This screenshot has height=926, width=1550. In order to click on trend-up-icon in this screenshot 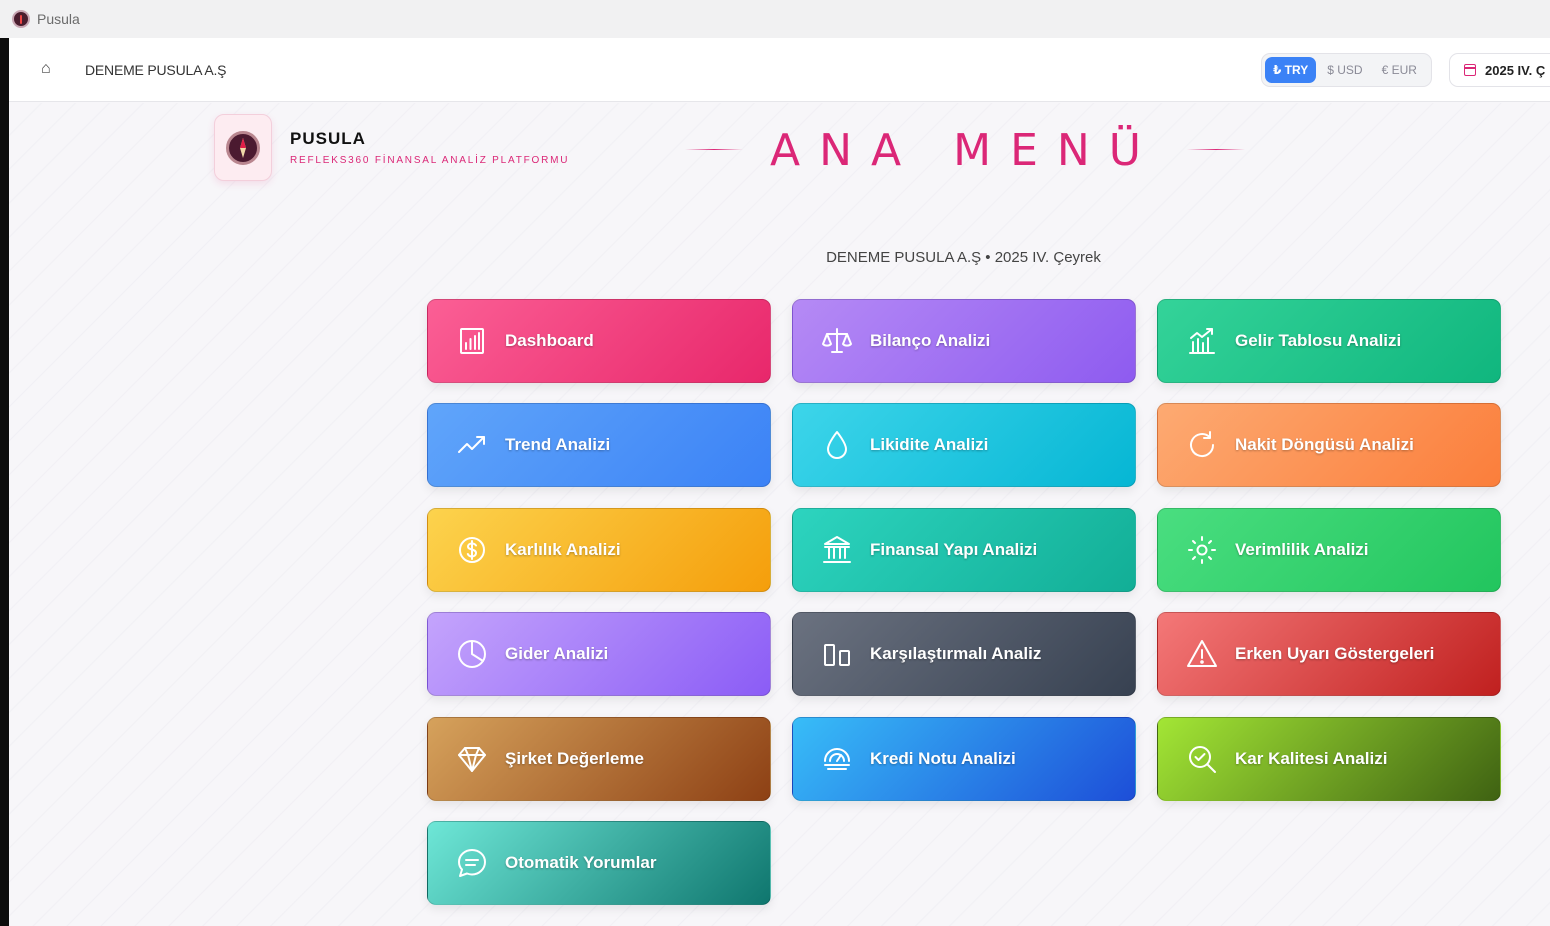, I will do `click(472, 445)`.